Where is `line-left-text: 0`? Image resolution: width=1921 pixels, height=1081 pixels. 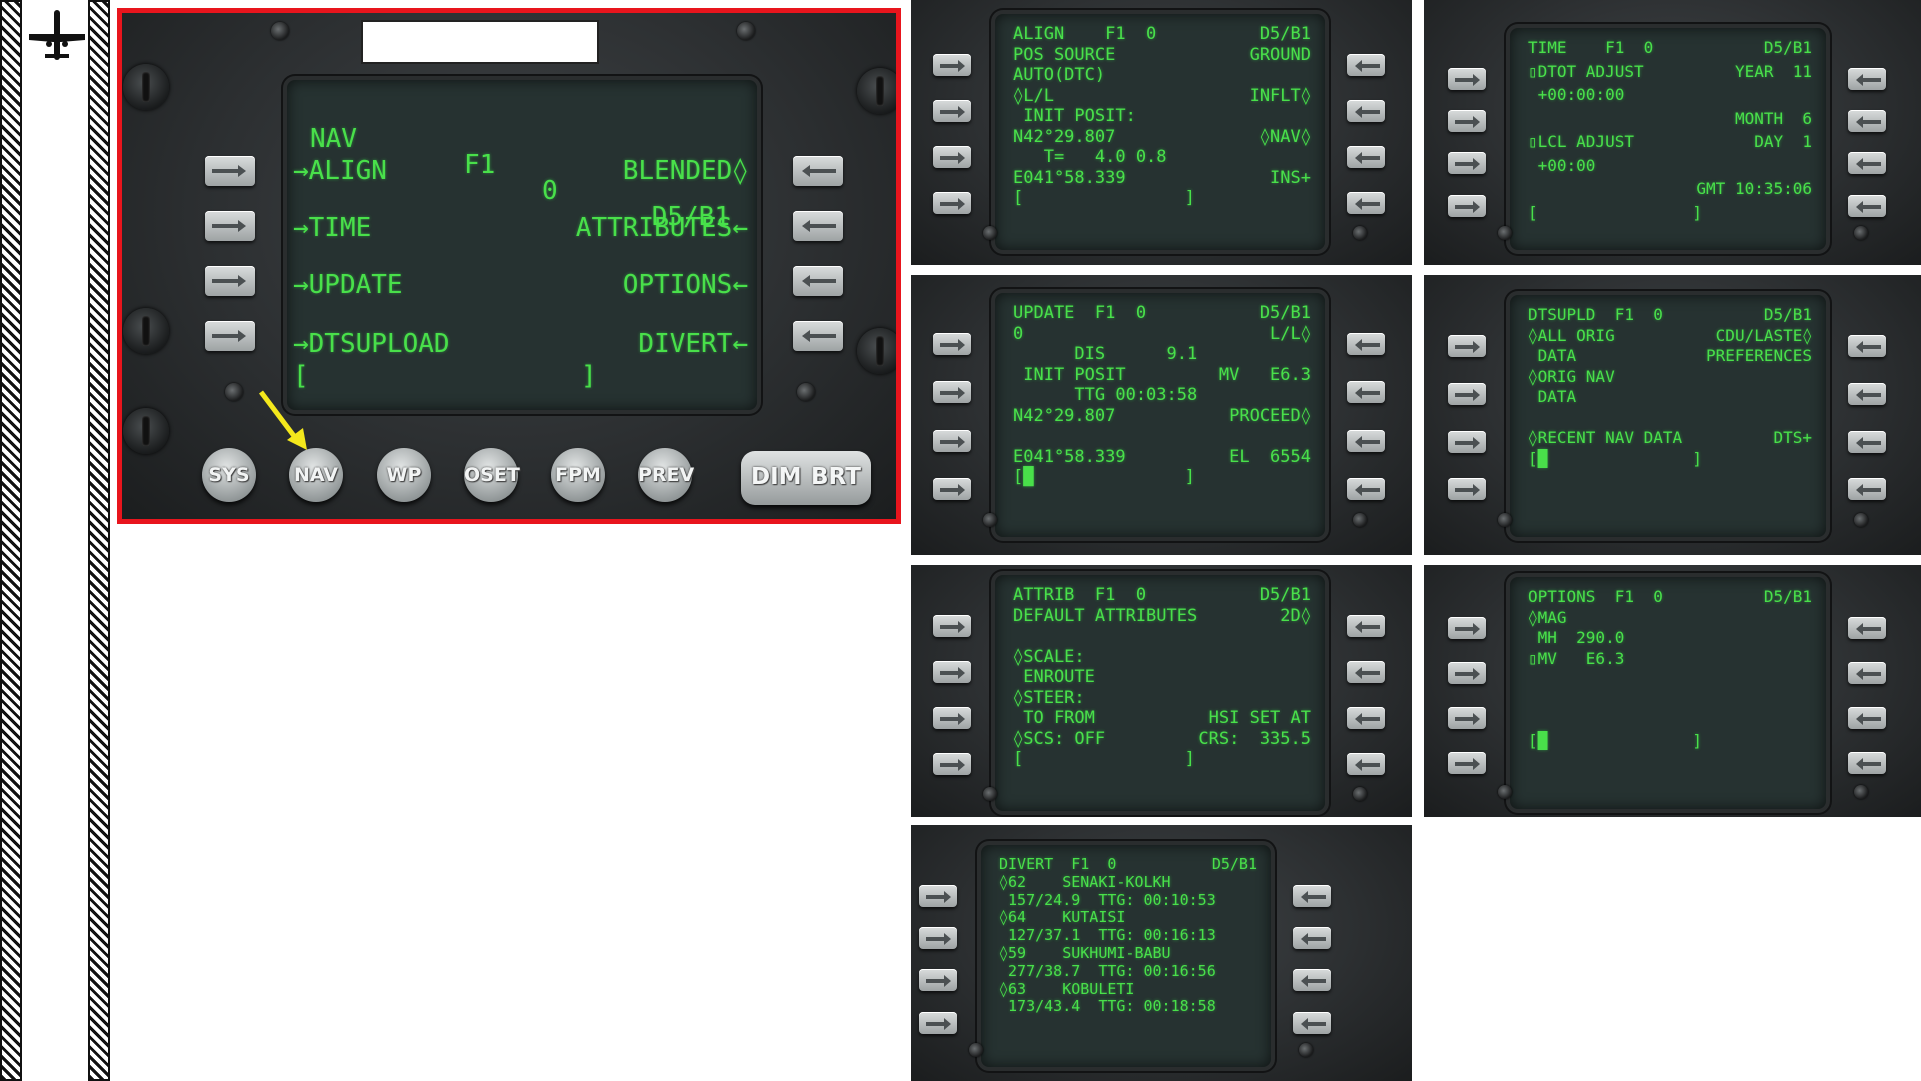
line-left-text: 0 is located at coordinates (1018, 333).